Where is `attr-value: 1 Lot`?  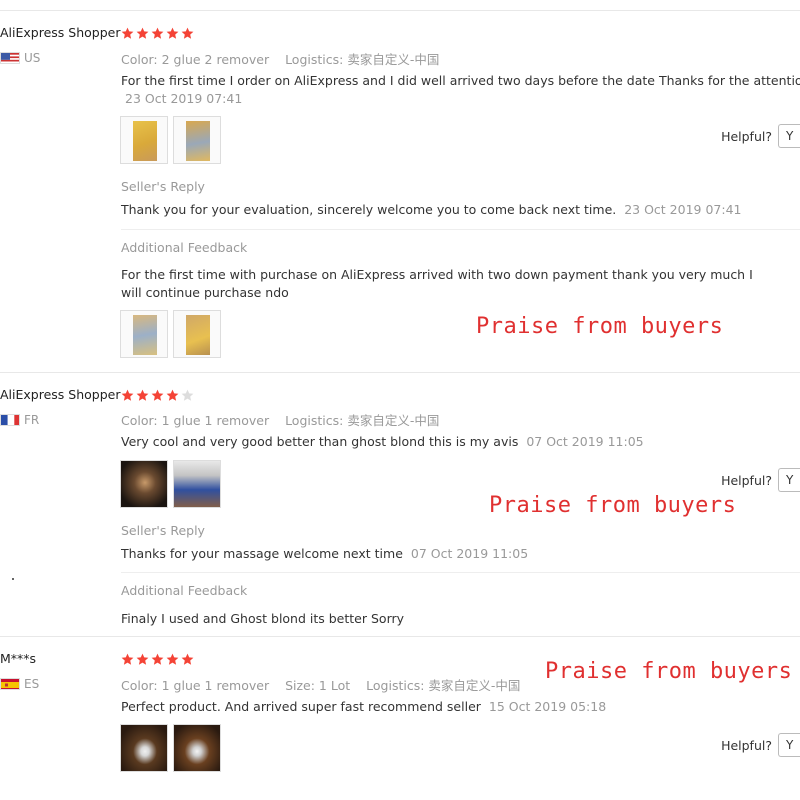
attr-value: 1 Lot is located at coordinates (334, 685).